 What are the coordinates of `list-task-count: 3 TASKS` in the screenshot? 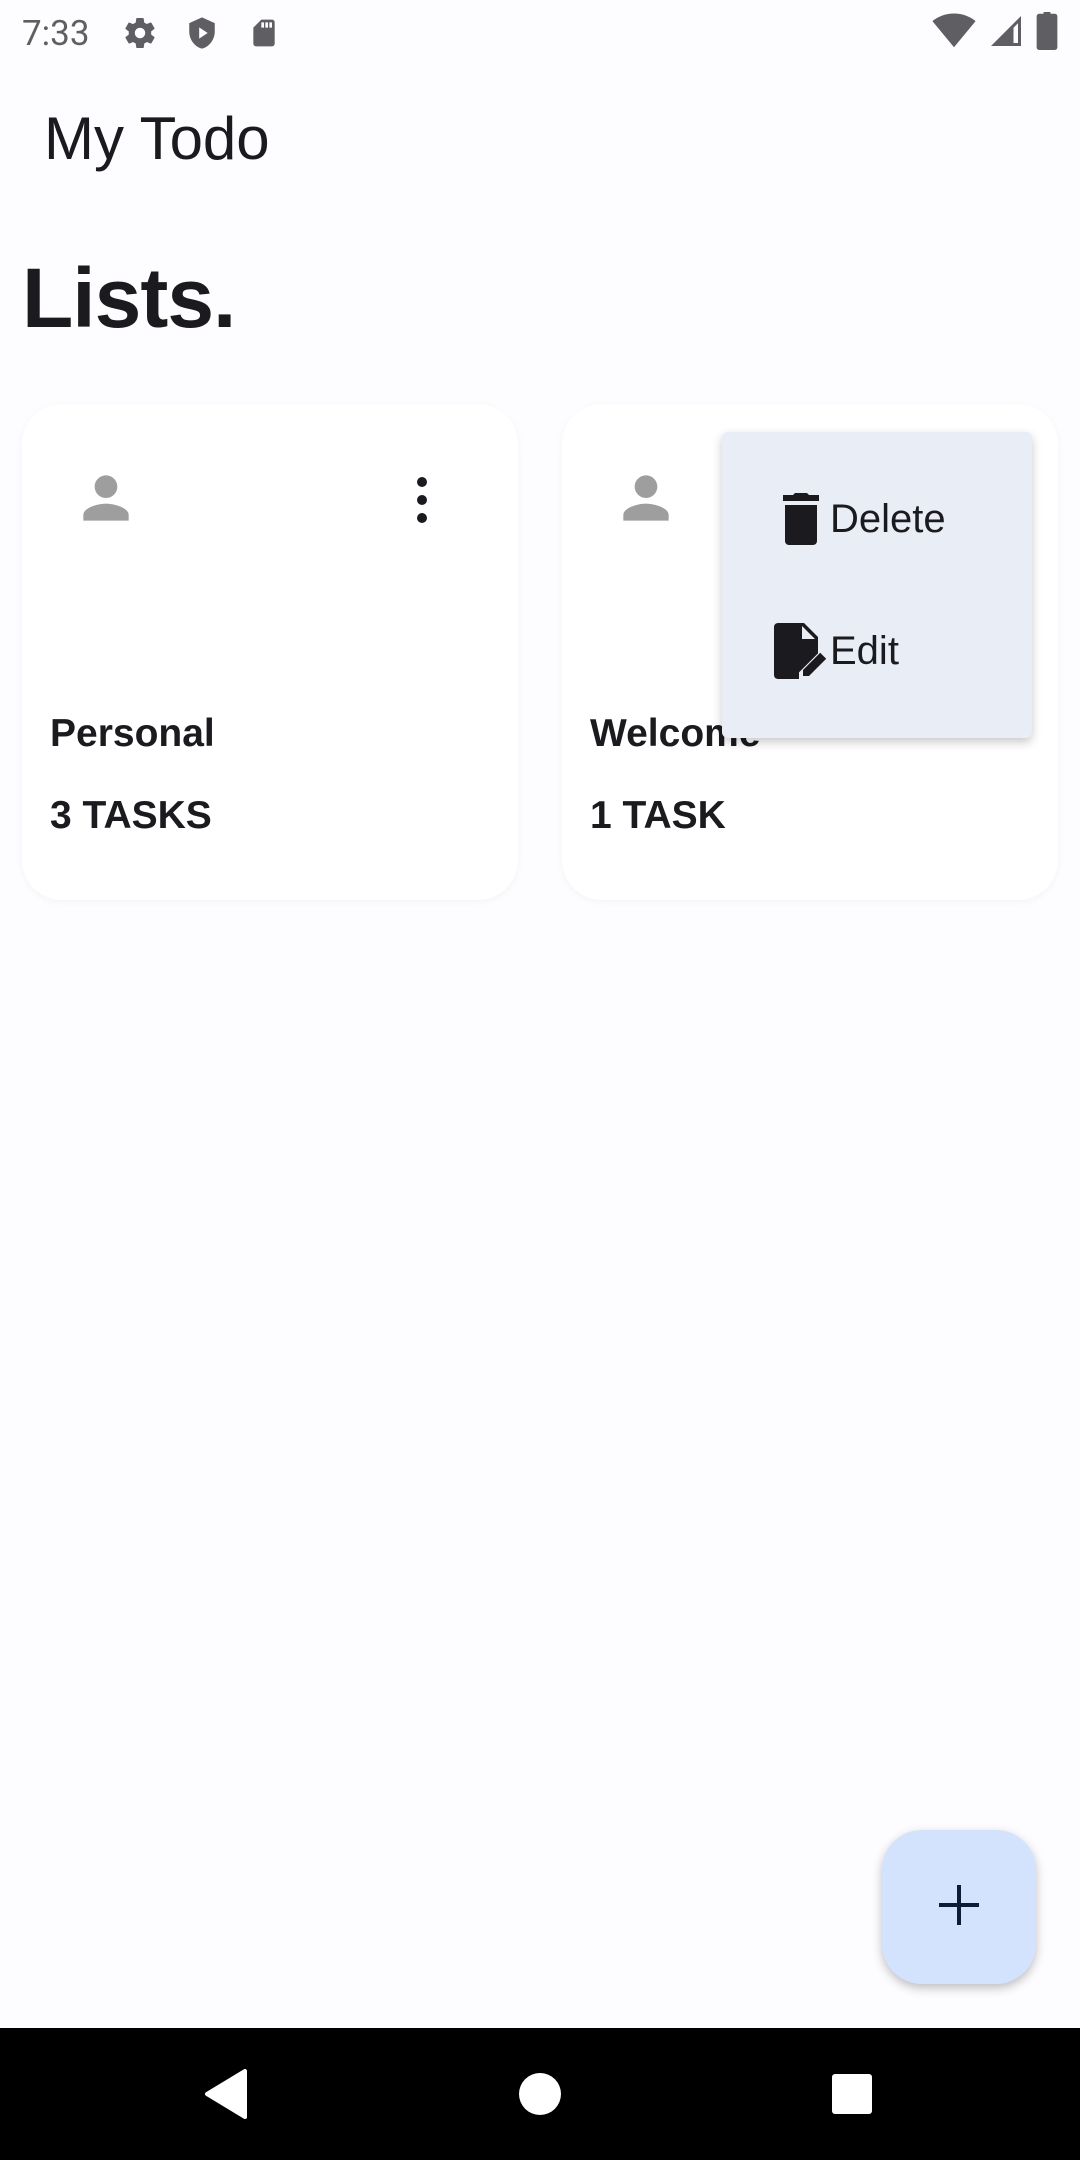 It's located at (131, 815).